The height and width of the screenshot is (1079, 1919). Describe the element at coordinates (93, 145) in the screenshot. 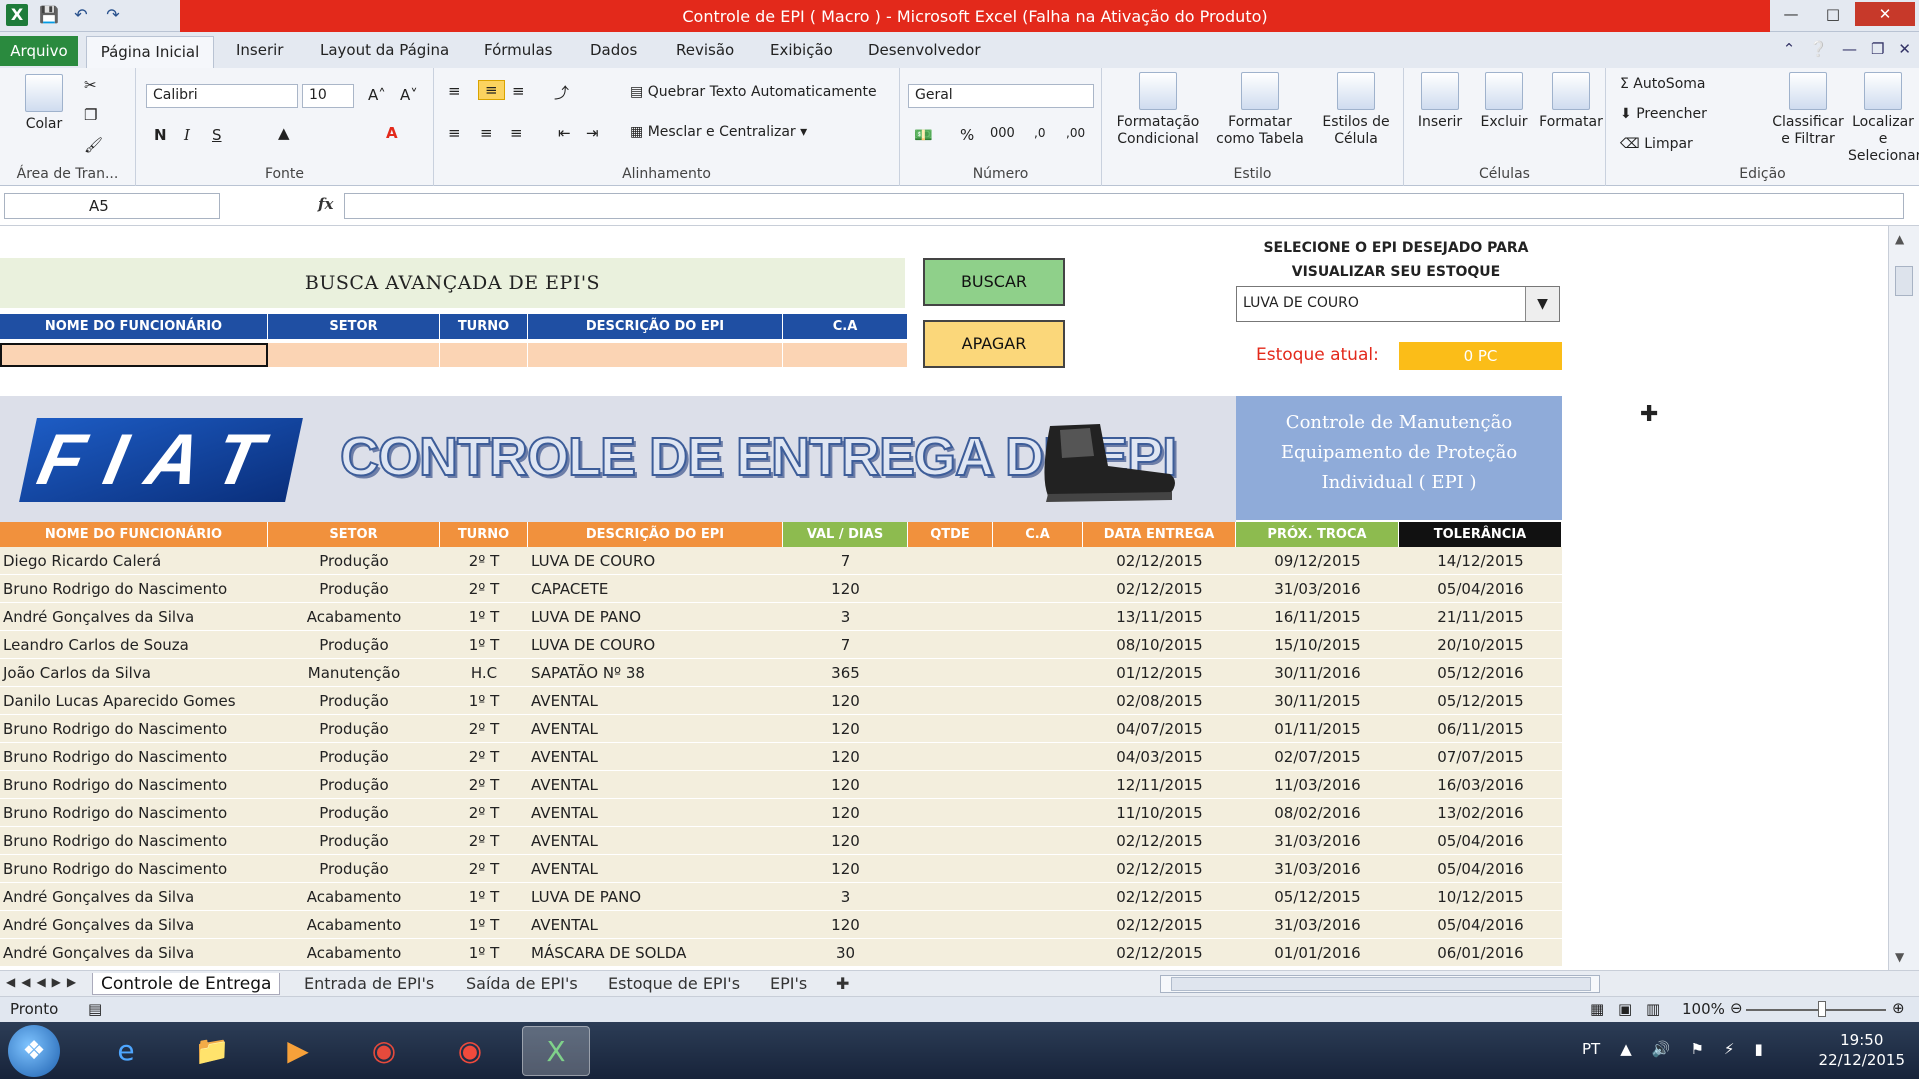

I see `format-painter-icon: 🖌` at that location.